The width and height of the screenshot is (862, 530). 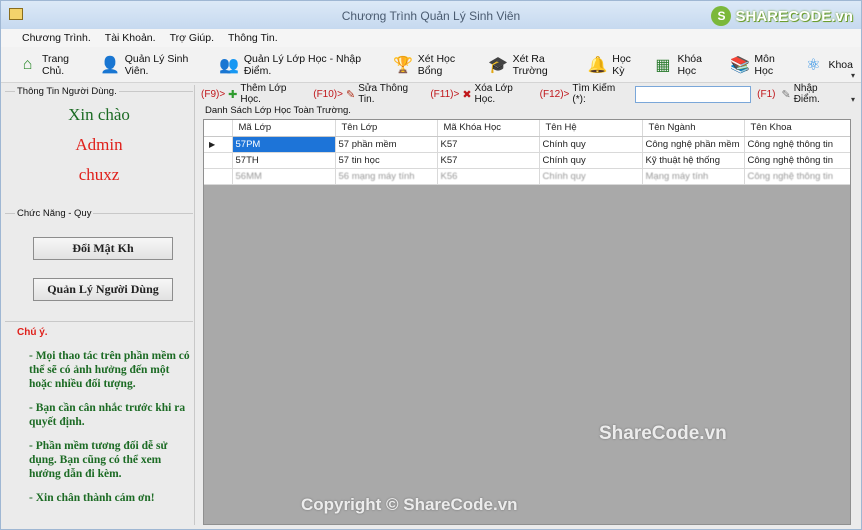 I want to click on sharecode-logo: S SHARECODE.vn, so click(x=782, y=16).